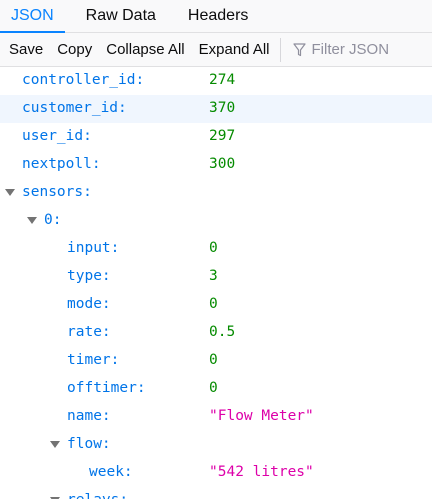  Describe the element at coordinates (216, 445) in the screenshot. I see `tree-row-flow: flow:` at that location.